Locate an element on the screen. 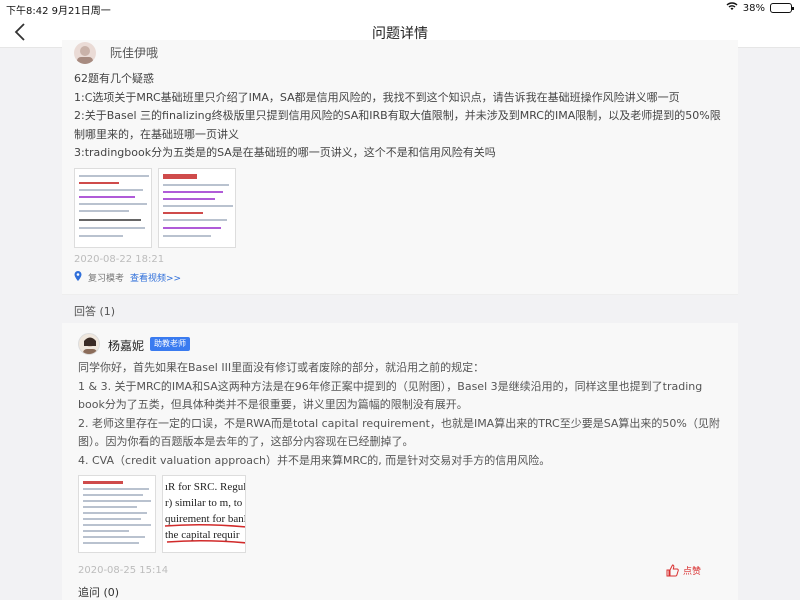 Image resolution: width=800 pixels, height=600 pixels. status-right: 38% is located at coordinates (760, 8).